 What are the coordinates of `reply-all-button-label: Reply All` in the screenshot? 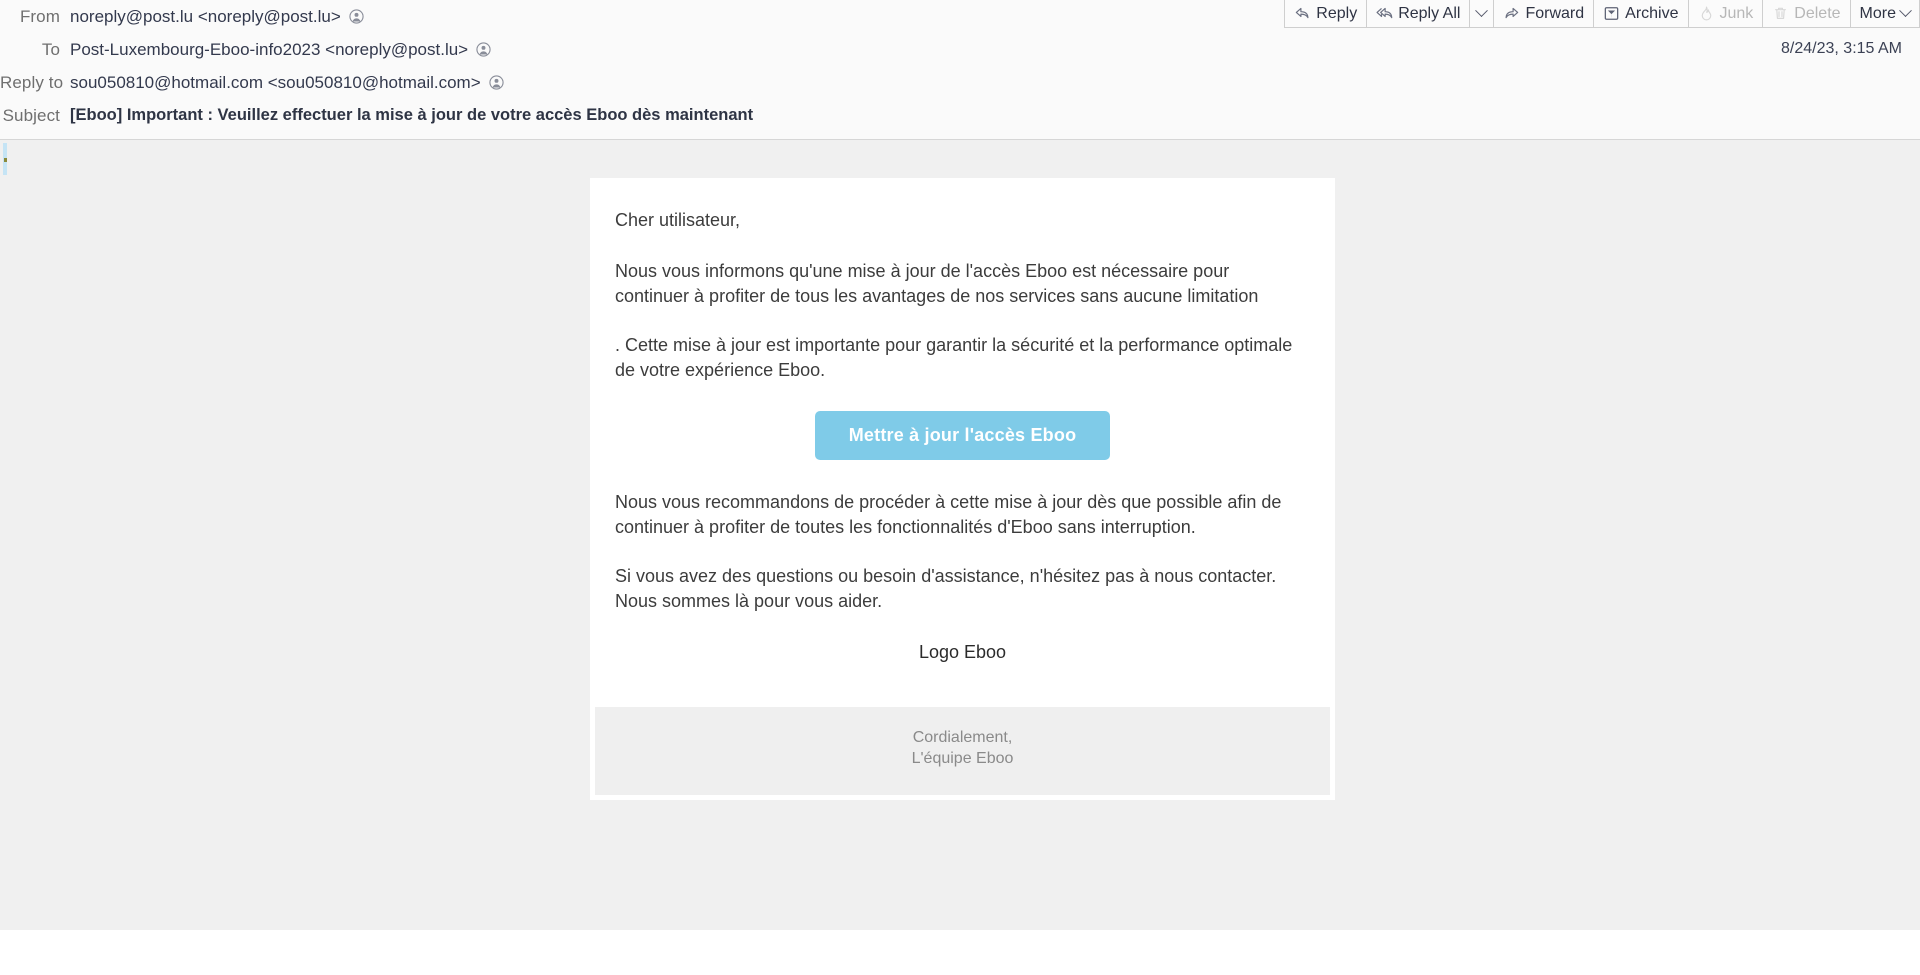 It's located at (1429, 13).